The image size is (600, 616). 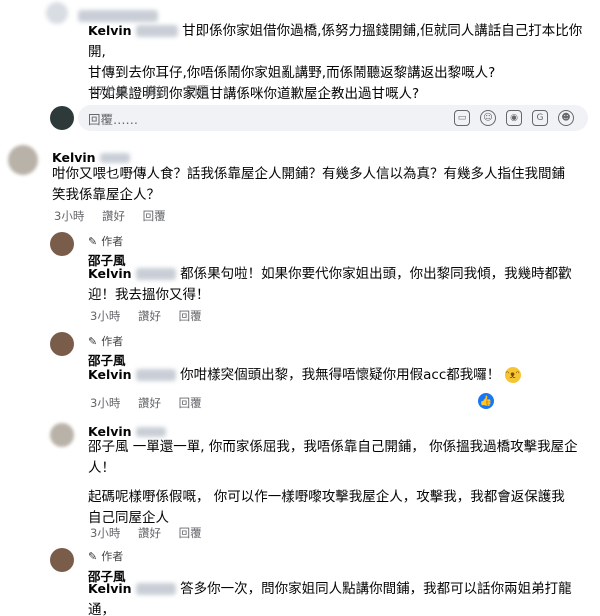 I want to click on comment-4-time: 3小時, so click(x=105, y=533).